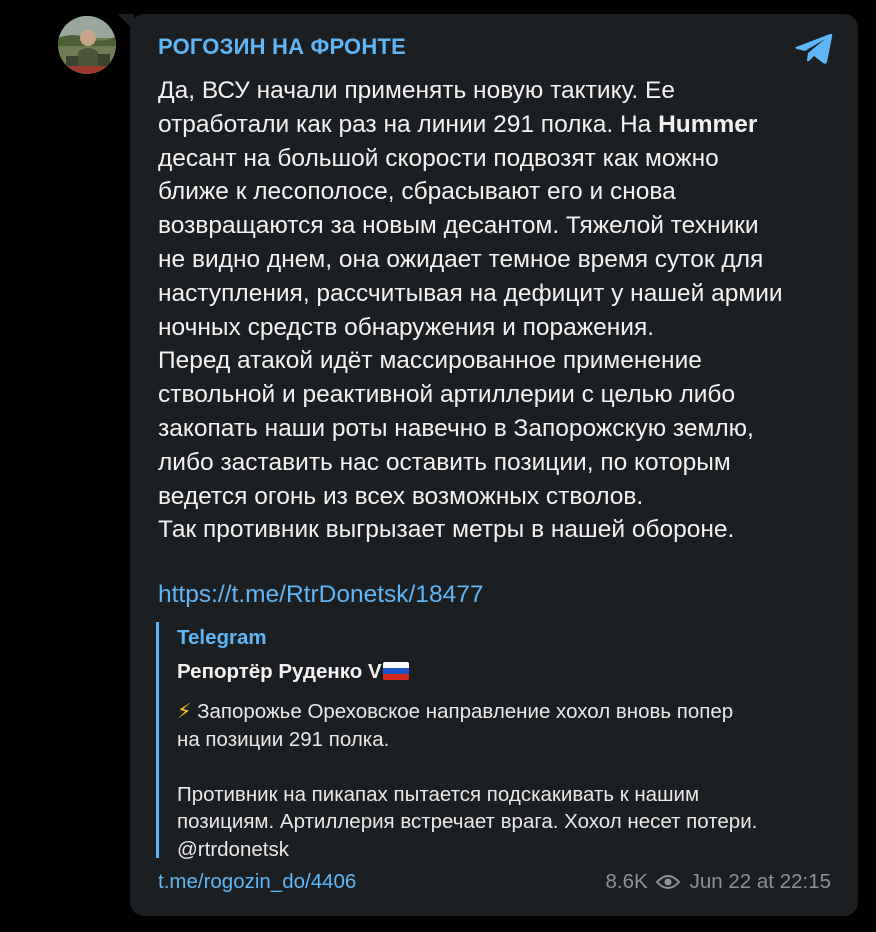 The width and height of the screenshot is (876, 932). I want to click on channel-avatar-photo, so click(87, 45).